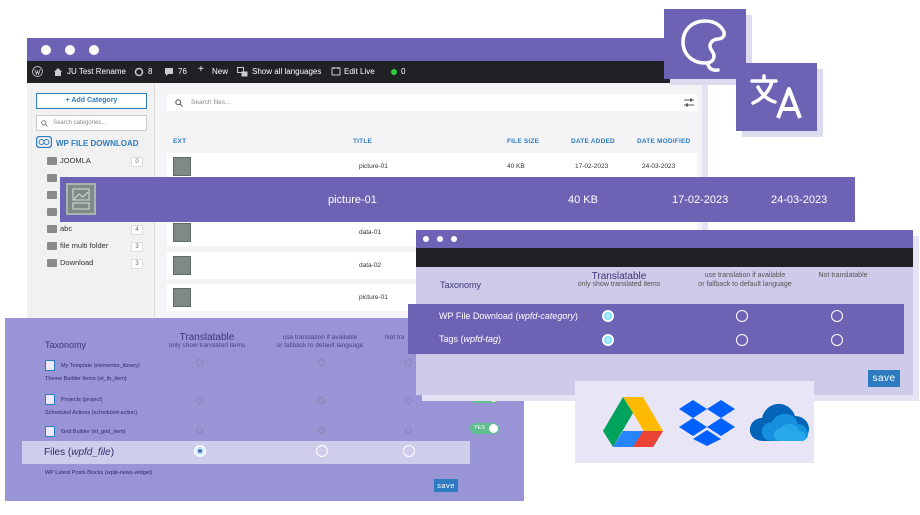 This screenshot has width=920, height=515. What do you see at coordinates (246, 452) in the screenshot?
I see `files-taxonomy-row: Files (wpfd_file)` at bounding box center [246, 452].